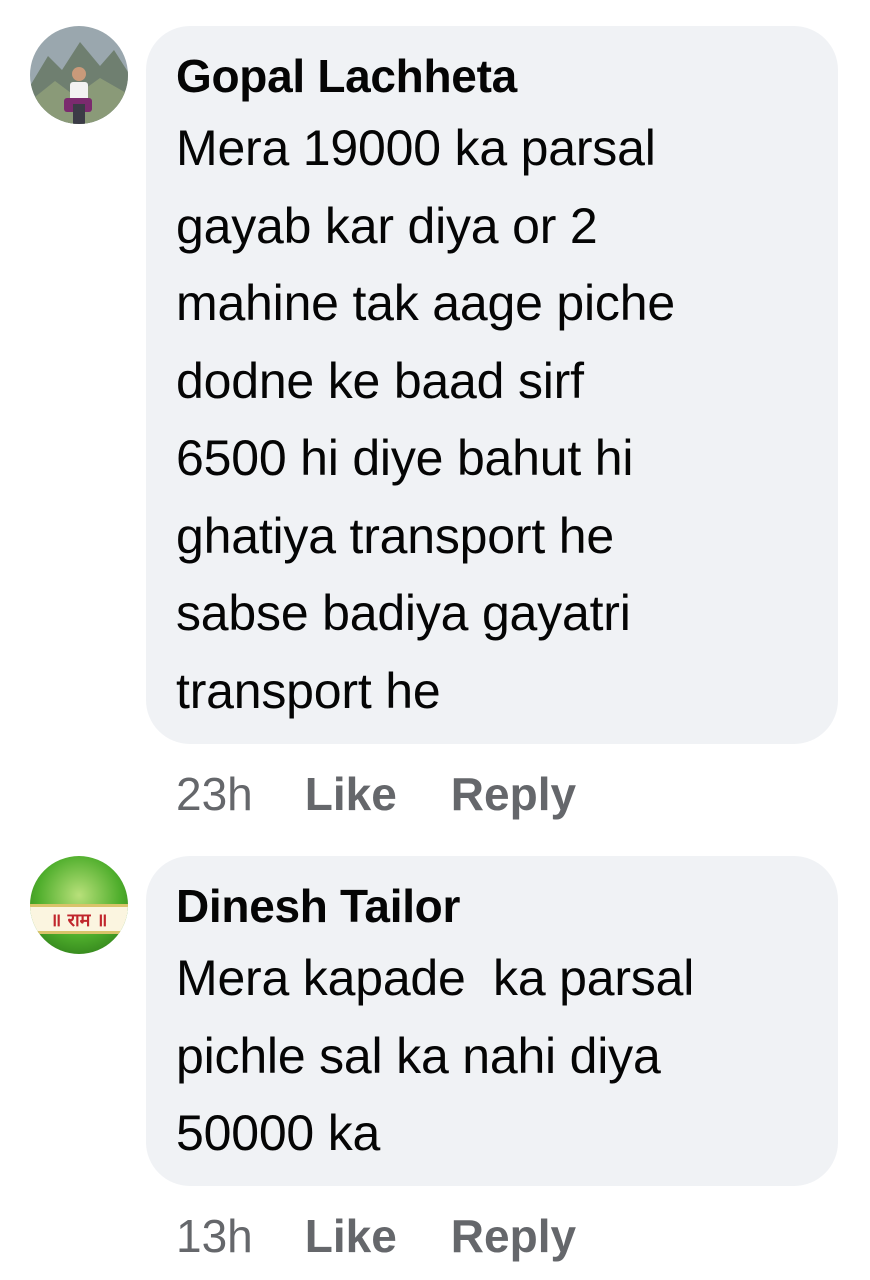 The image size is (870, 1280). I want to click on comment-timestamp: 13h, so click(214, 1236).